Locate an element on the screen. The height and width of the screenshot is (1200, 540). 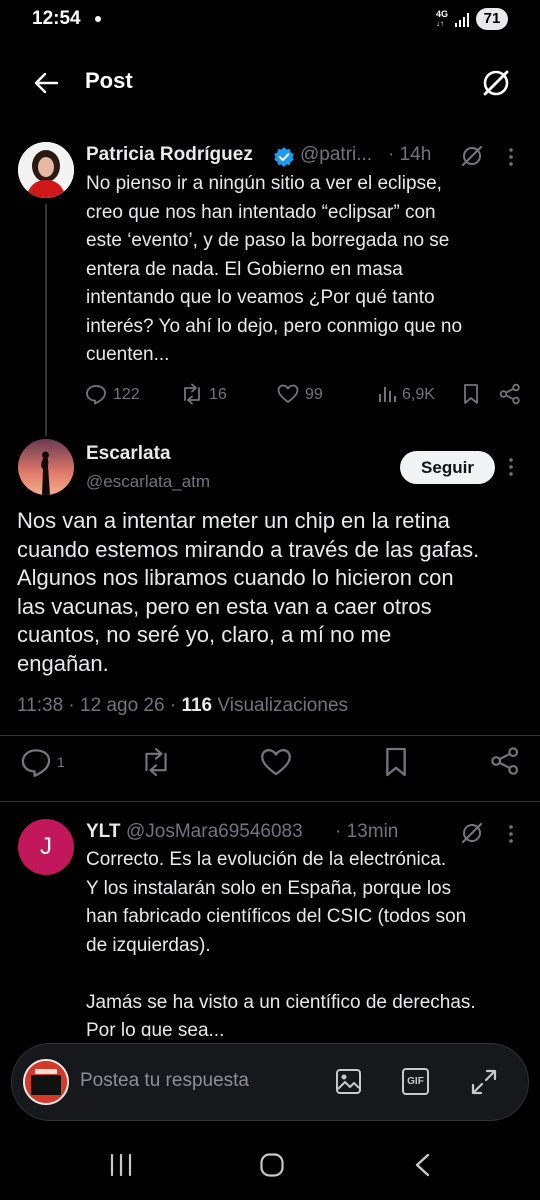
status-time: 12:54 is located at coordinates (56, 18).